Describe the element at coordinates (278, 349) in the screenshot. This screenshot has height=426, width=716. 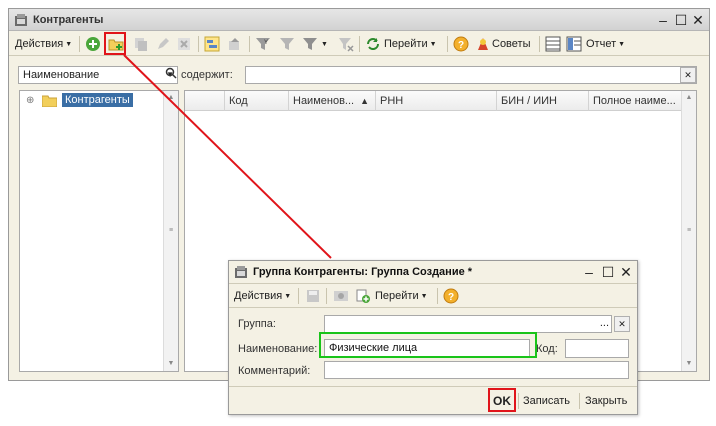
I see `name-label: Наименование:` at that location.